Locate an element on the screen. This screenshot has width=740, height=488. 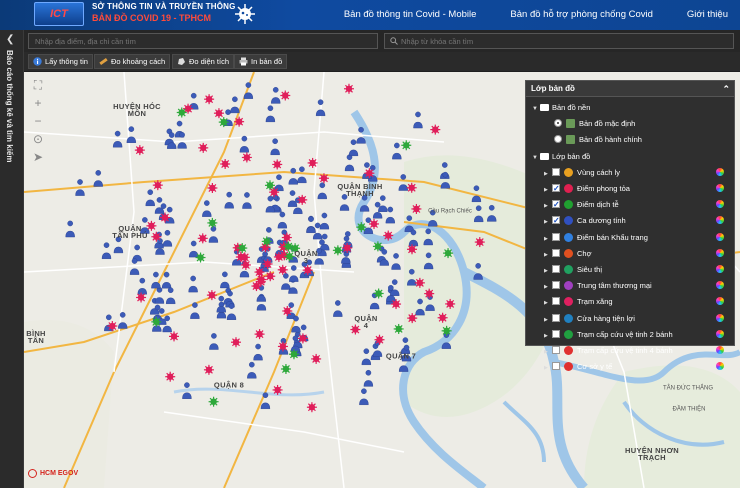
chevron-up-icon: ⌃ is located at coordinates (726, 89).